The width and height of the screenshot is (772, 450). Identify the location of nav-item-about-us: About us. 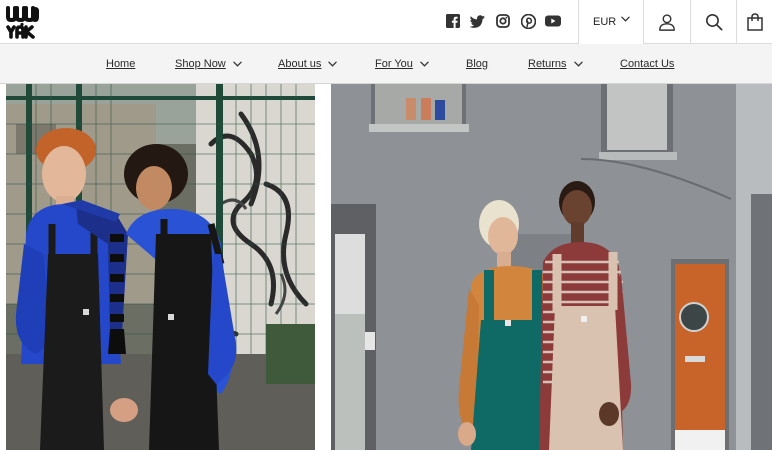
(308, 64).